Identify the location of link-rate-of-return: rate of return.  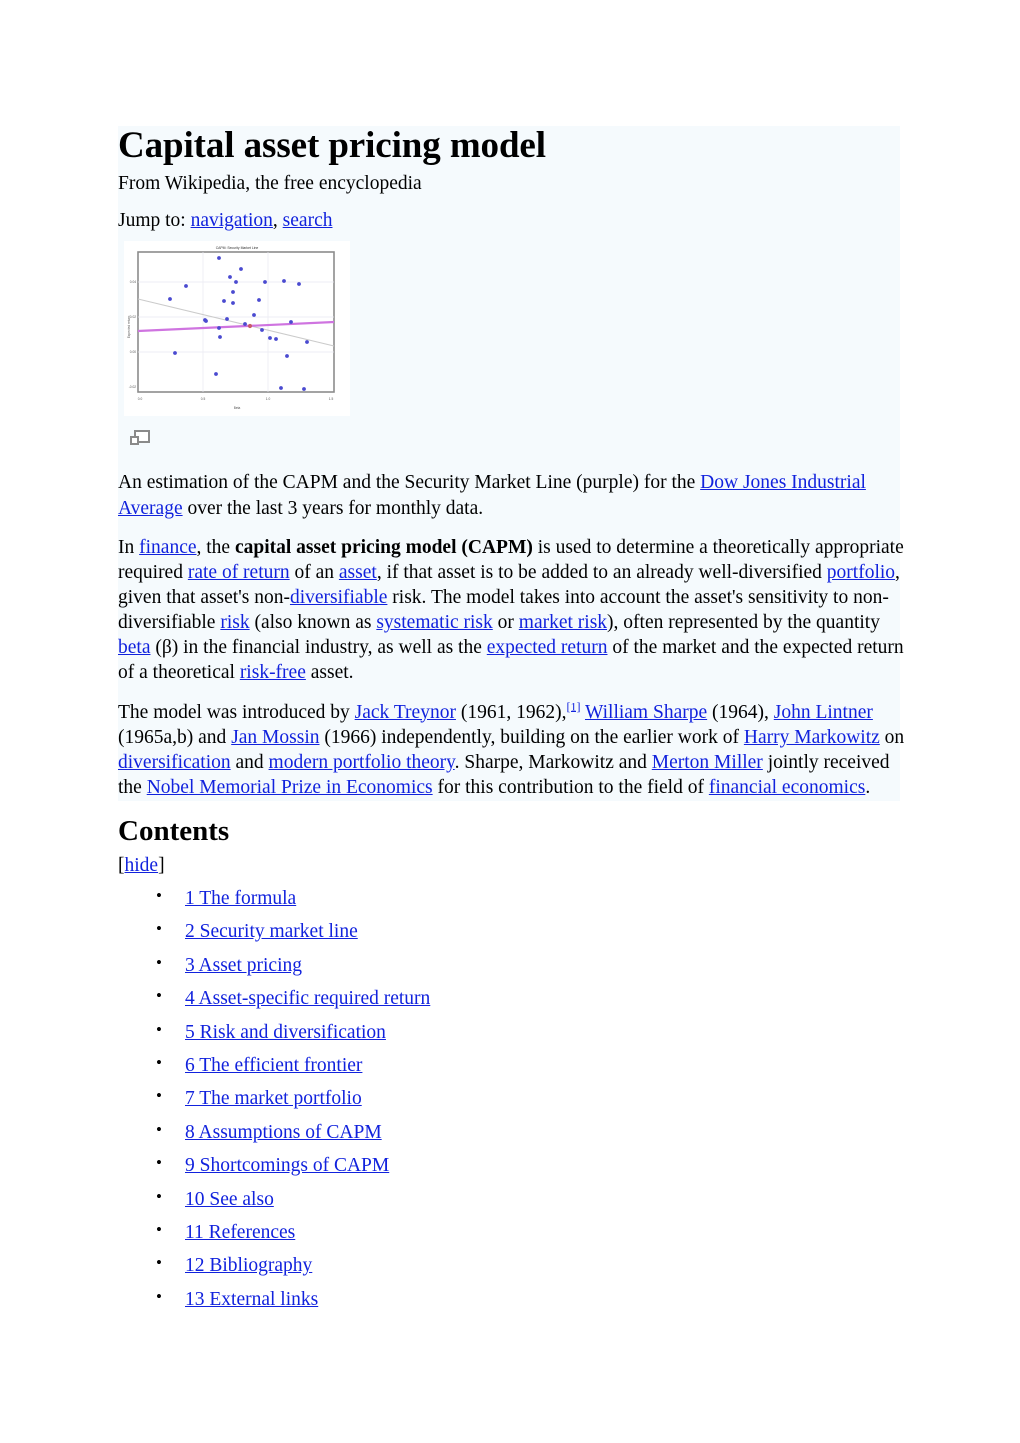
(239, 572).